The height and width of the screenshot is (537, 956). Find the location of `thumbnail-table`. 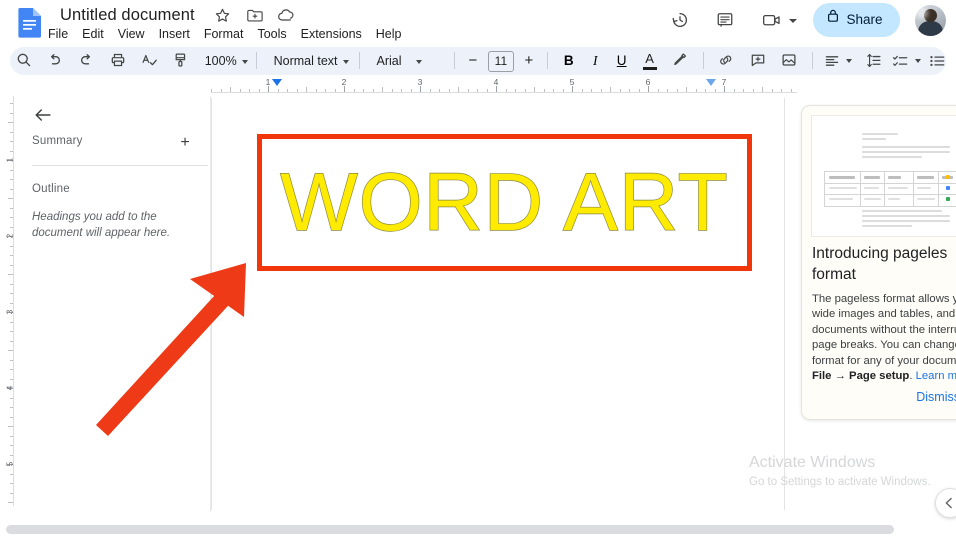

thumbnail-table is located at coordinates (890, 189).